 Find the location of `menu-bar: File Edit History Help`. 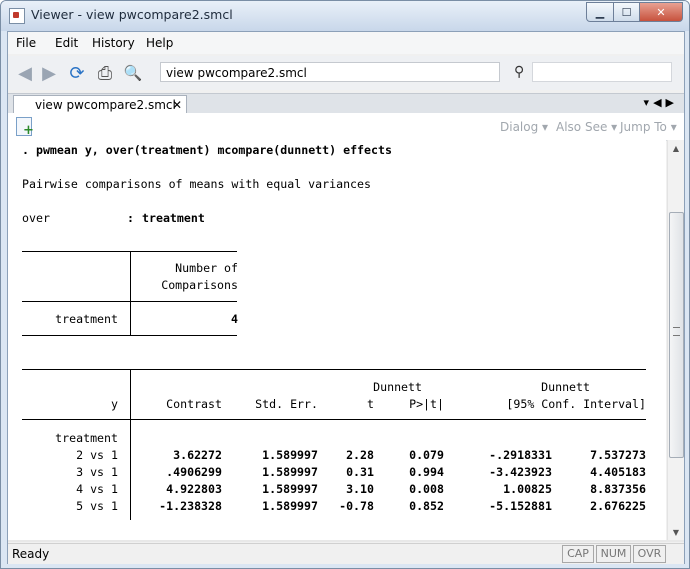

menu-bar: File Edit History Help is located at coordinates (346, 43).